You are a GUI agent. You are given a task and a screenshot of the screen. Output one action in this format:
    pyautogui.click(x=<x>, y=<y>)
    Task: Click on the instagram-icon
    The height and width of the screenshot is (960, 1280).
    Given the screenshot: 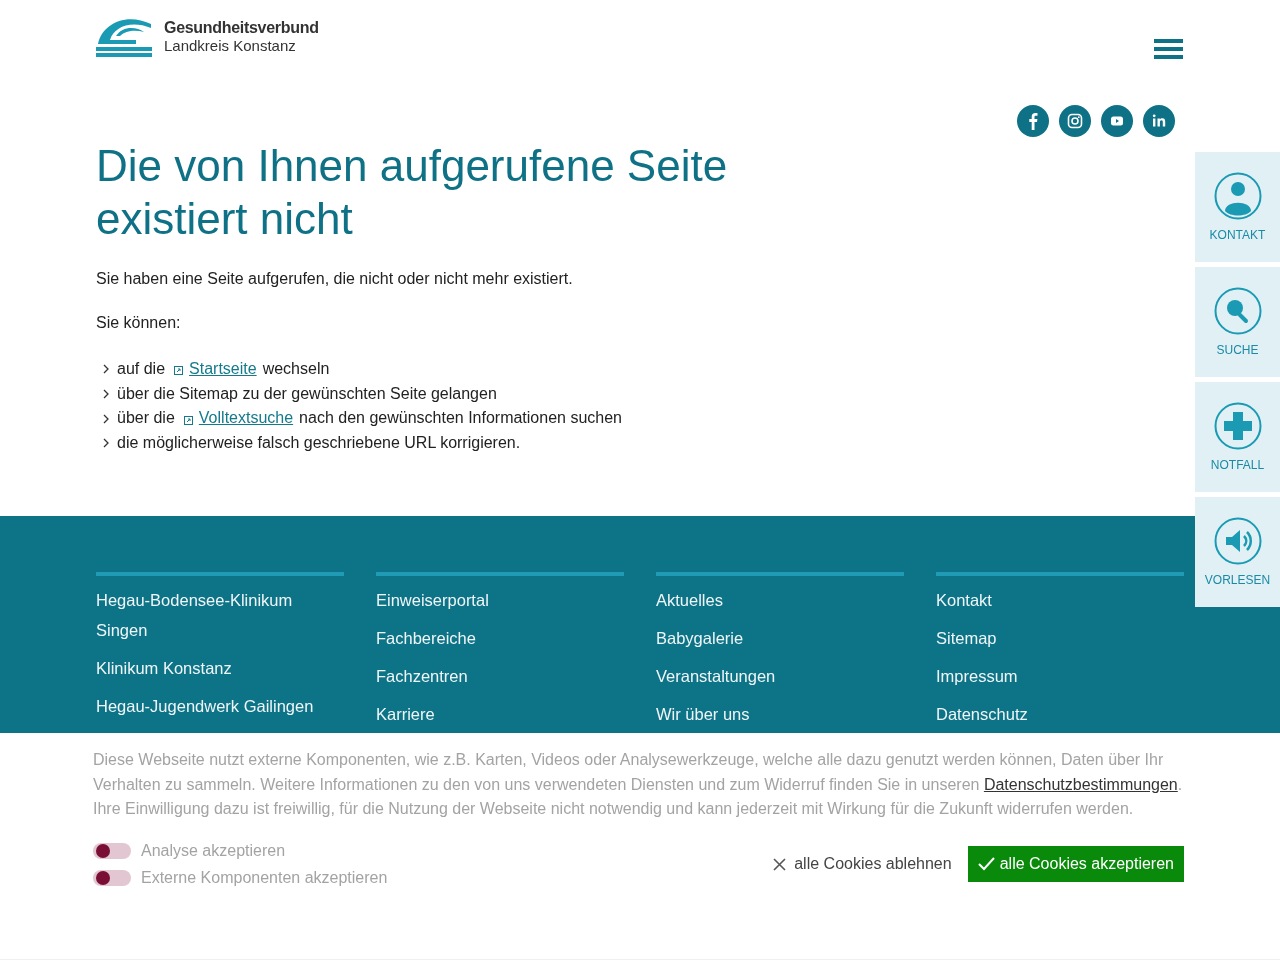 What is the action you would take?
    pyautogui.click(x=1075, y=121)
    